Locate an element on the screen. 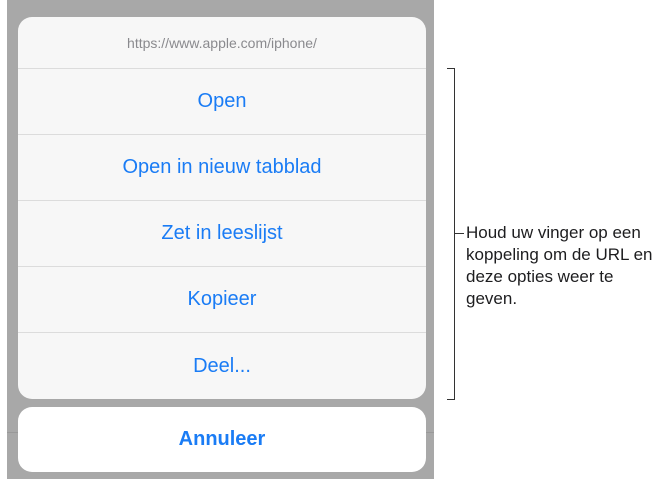 The height and width of the screenshot is (479, 661). cancel-button: Annuleer is located at coordinates (222, 439).